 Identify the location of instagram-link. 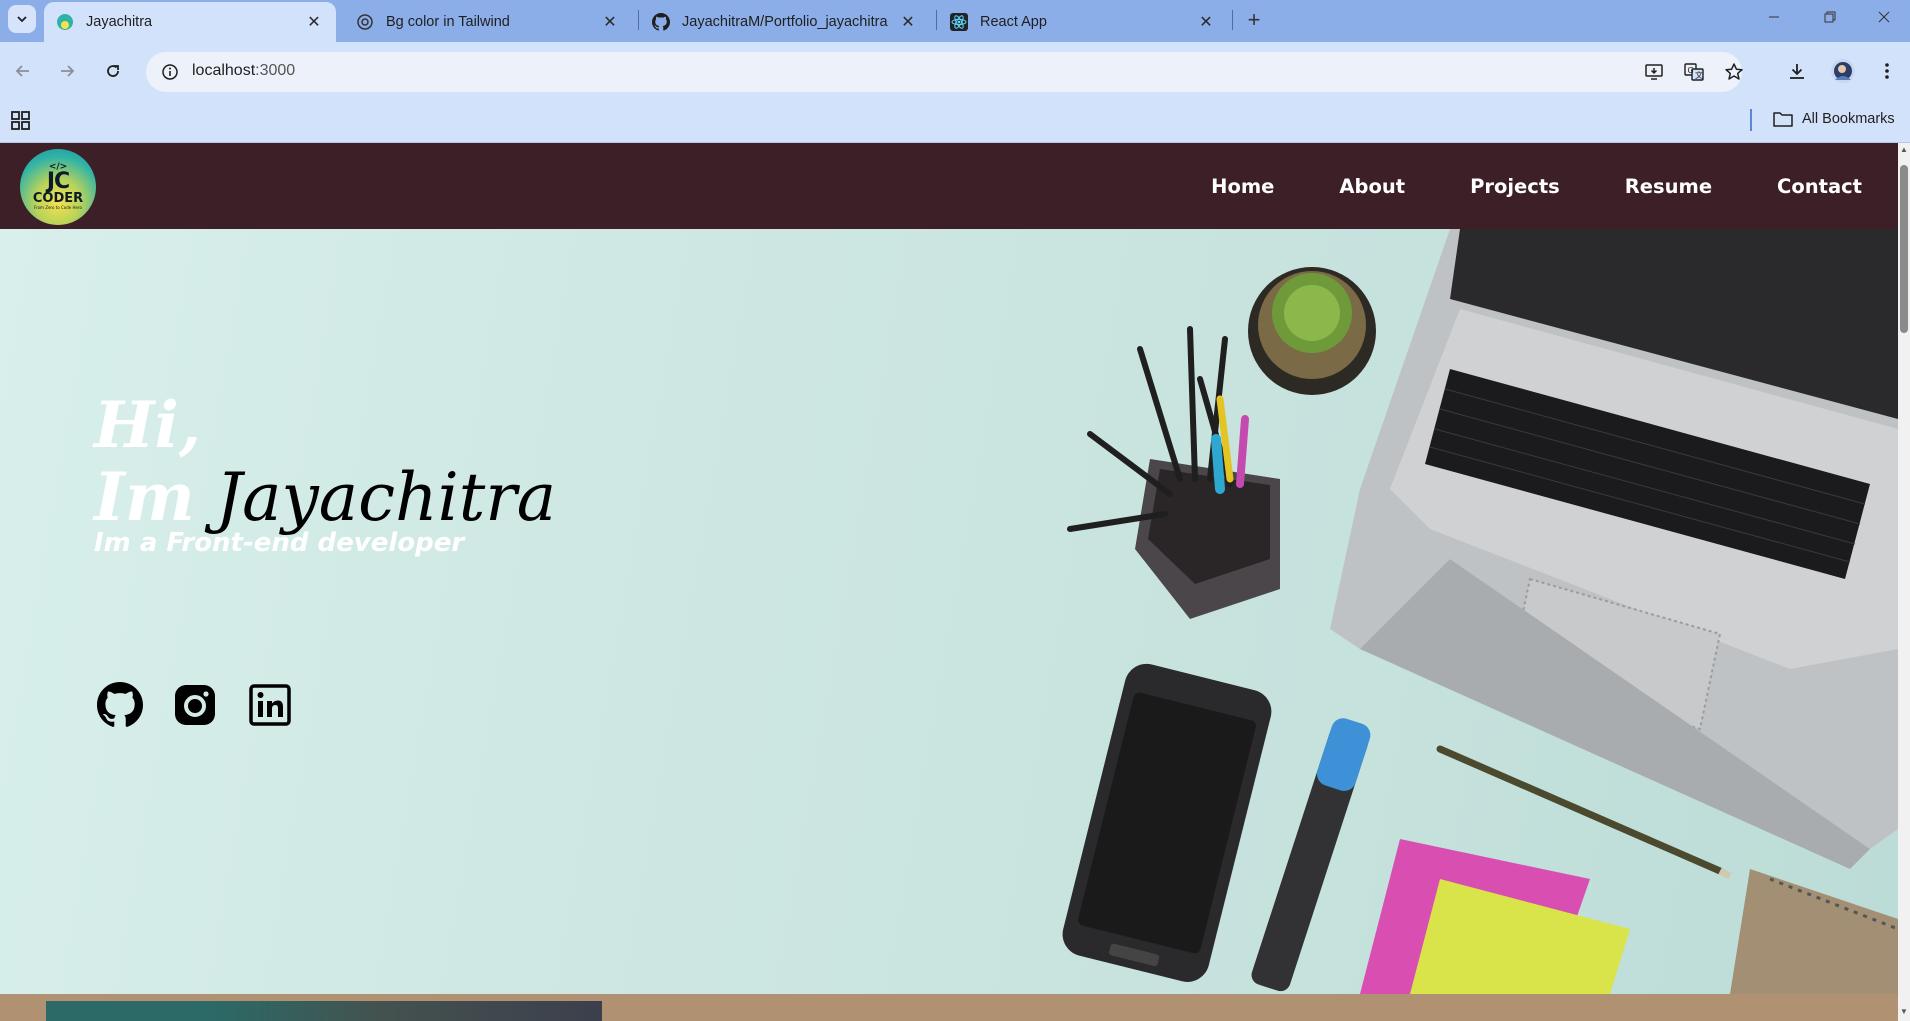
(195, 705).